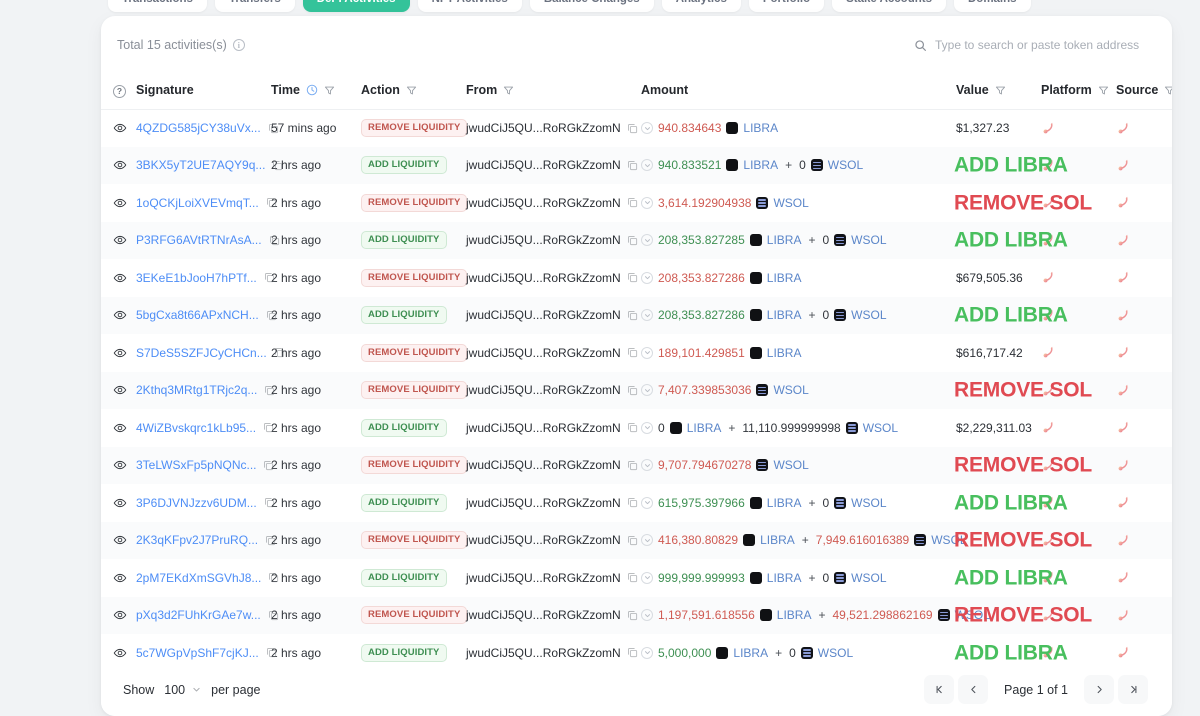 Image resolution: width=1200 pixels, height=716 pixels. I want to click on next-page-button, so click(1099, 689).